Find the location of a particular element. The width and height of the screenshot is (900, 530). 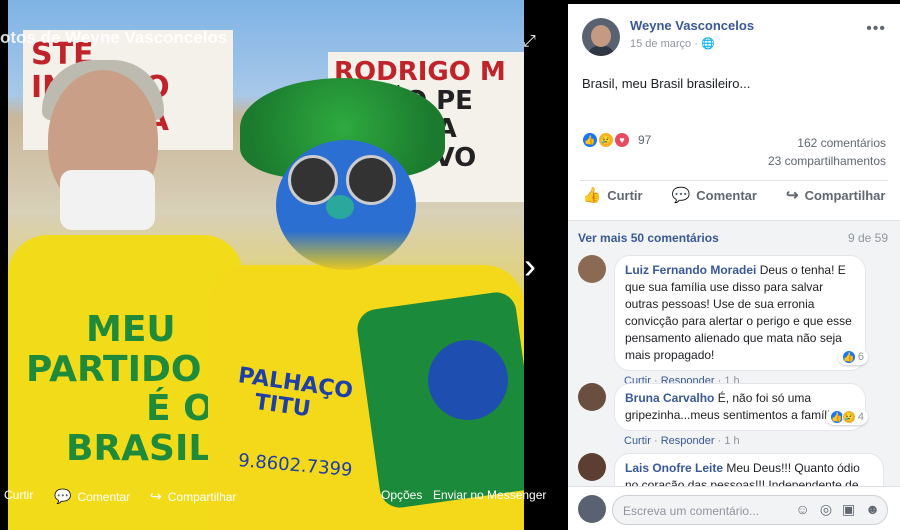

like-button: 👍 Curtir is located at coordinates (613, 195).